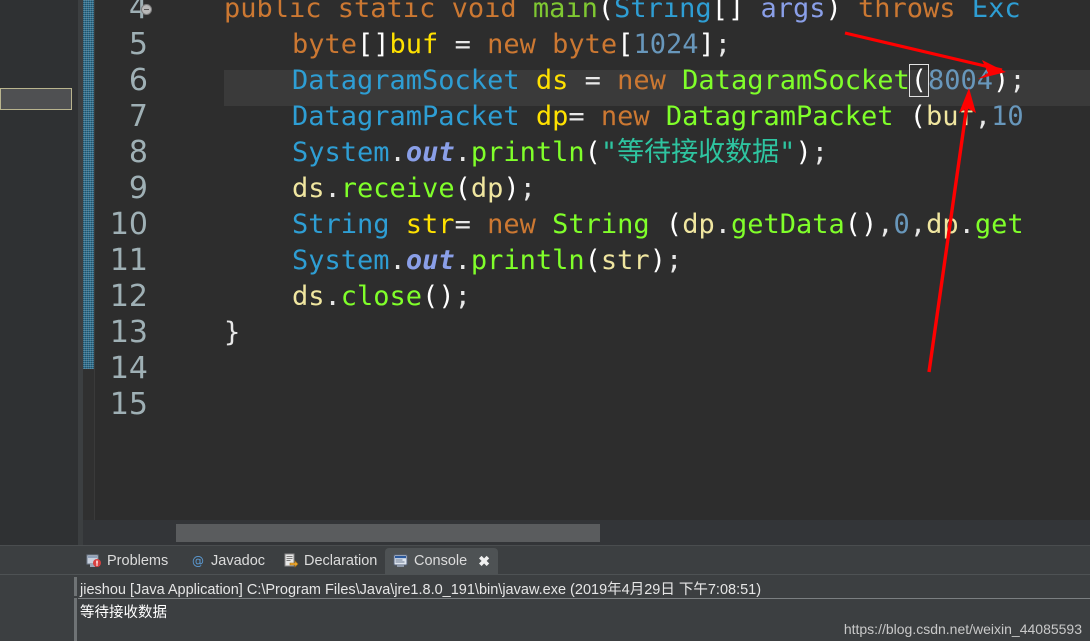 The image size is (1090, 641). Describe the element at coordinates (88, 184) in the screenshot. I see `editor-occurrence-marker` at that location.